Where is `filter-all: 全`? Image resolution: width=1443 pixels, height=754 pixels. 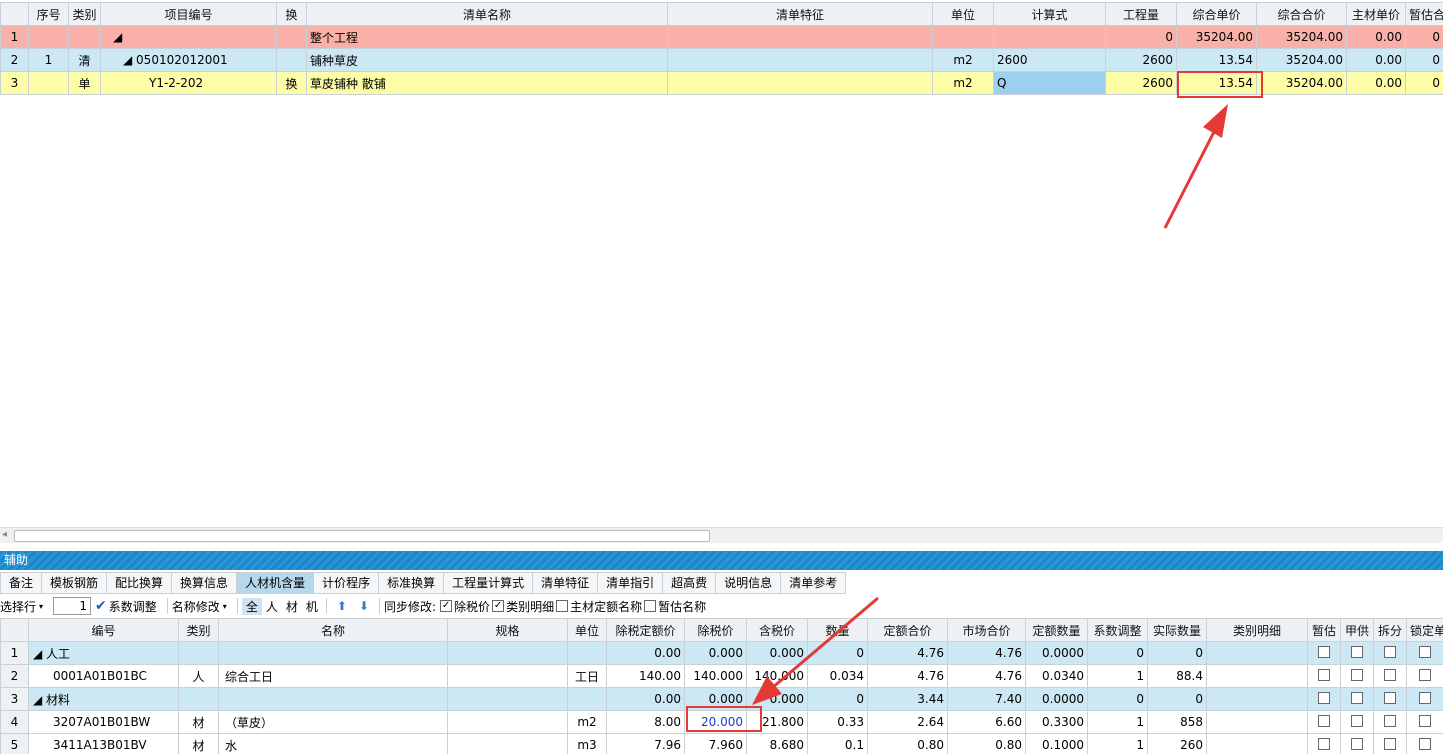 filter-all: 全 is located at coordinates (251, 606).